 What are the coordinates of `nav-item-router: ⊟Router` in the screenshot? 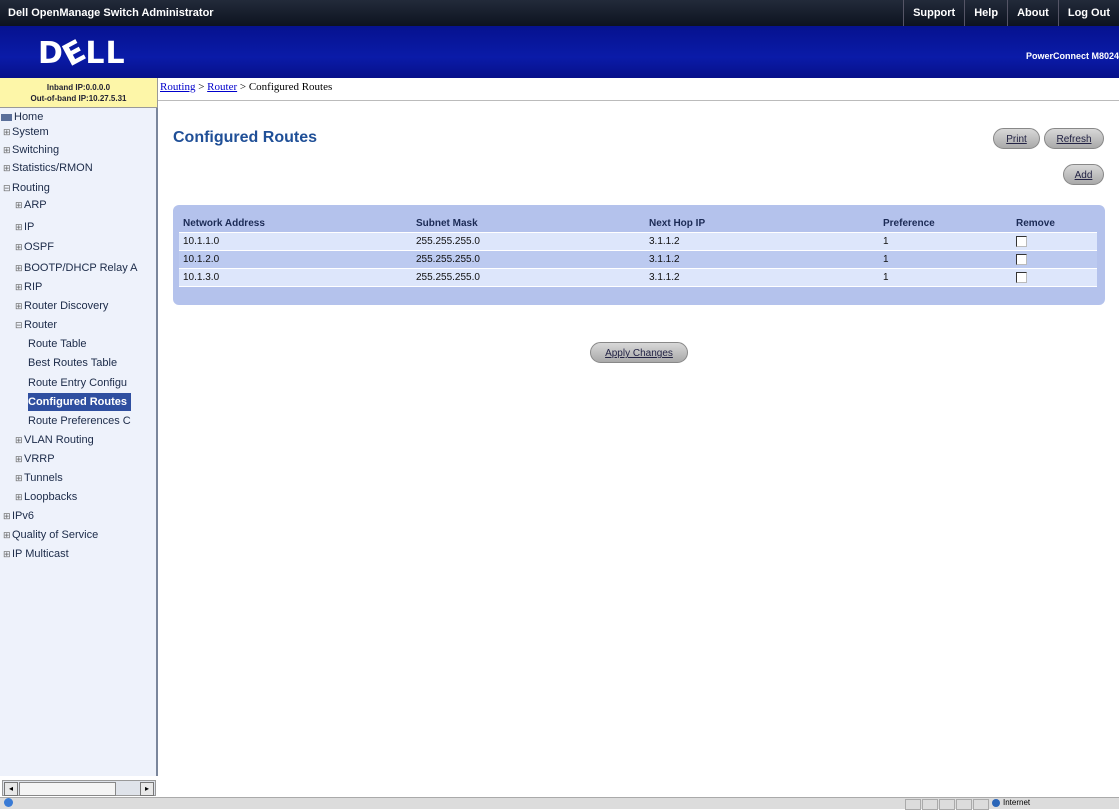 It's located at (36, 325).